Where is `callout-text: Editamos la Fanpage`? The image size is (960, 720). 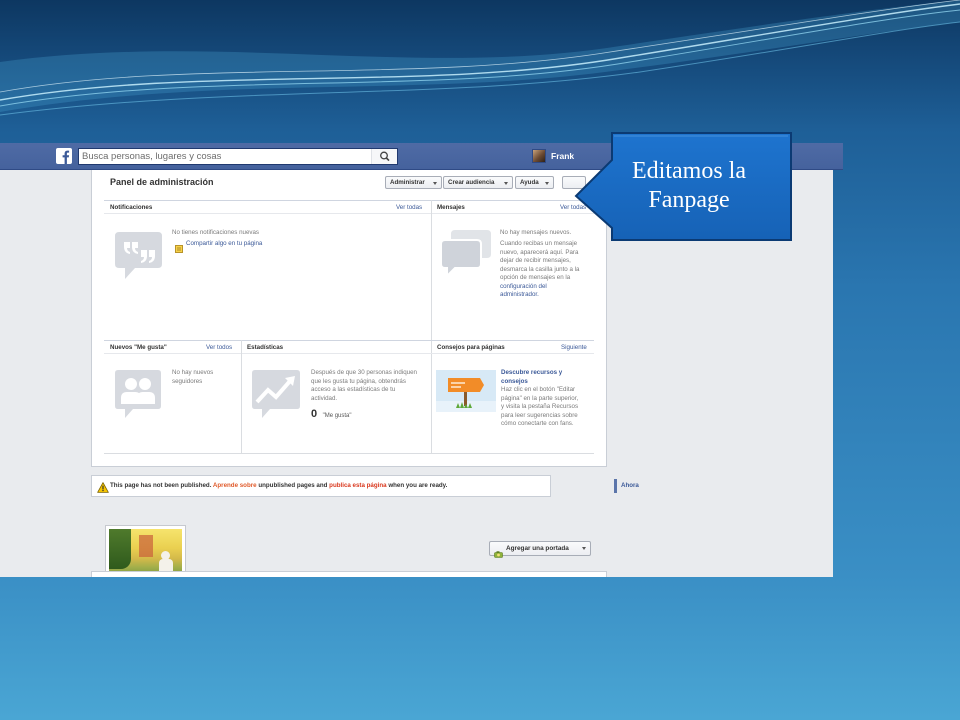
callout-text: Editamos la Fanpage is located at coordinates (689, 186).